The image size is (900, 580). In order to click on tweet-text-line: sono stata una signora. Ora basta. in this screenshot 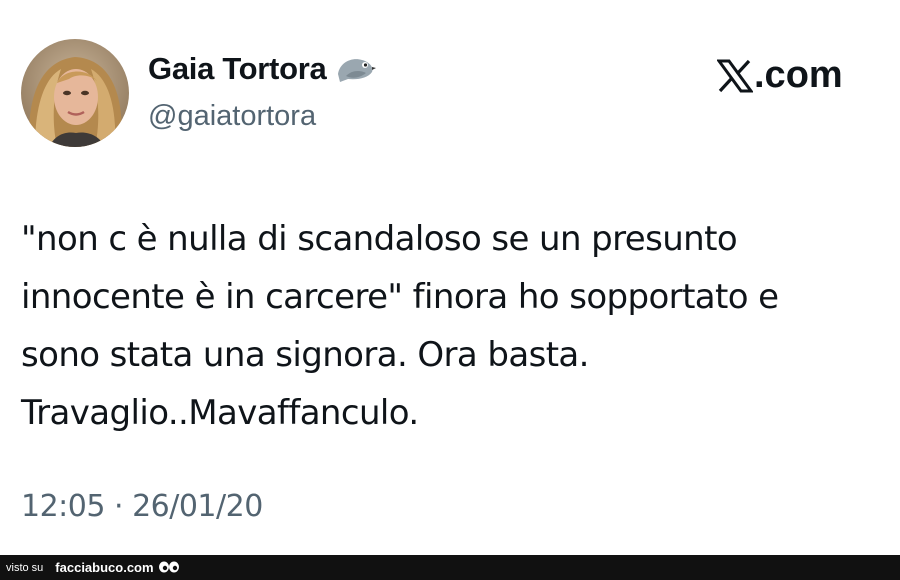, I will do `click(305, 355)`.